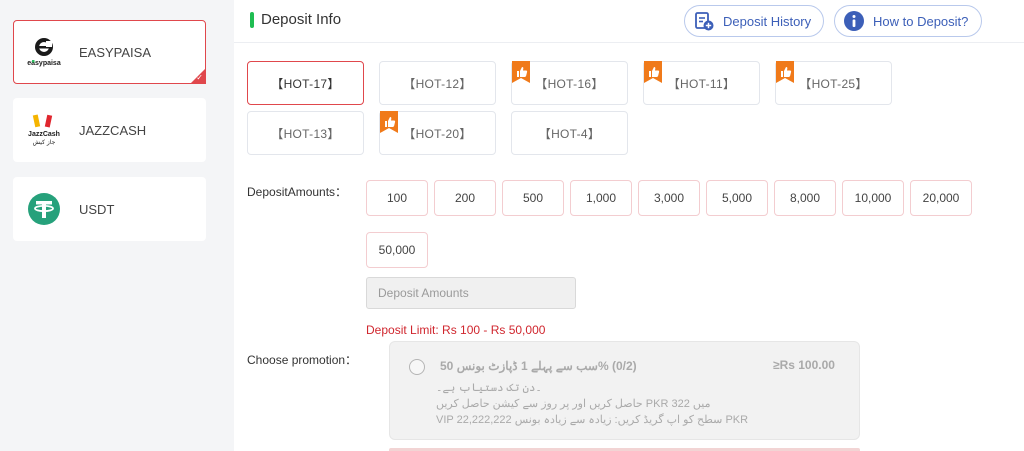  What do you see at coordinates (113, 130) in the screenshot?
I see `payment-method-label: JAZZCASH` at bounding box center [113, 130].